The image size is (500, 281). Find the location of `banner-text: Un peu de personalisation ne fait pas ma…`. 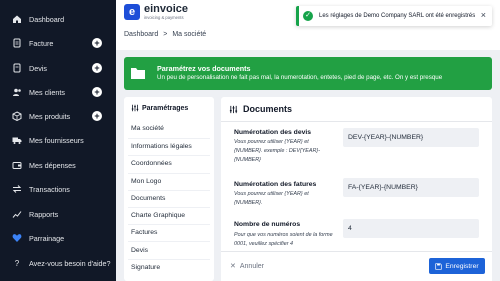

banner-text: Un peu de personalisation ne fait pas ma… is located at coordinates (300, 77).